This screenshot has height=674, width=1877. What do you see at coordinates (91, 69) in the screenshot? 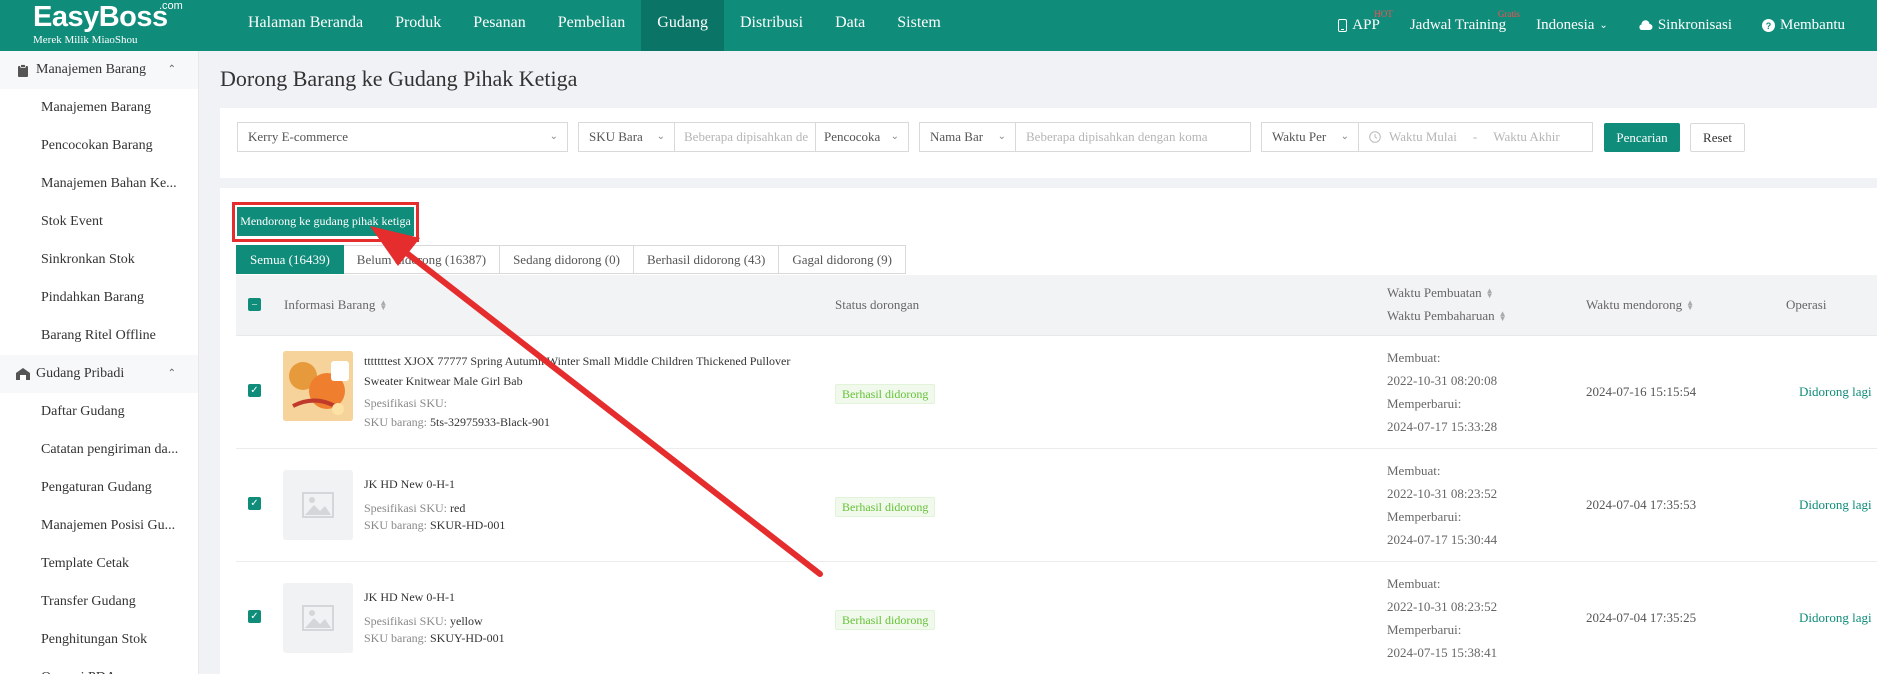
I see `sidebar-group-label: Manajemen Barang` at bounding box center [91, 69].